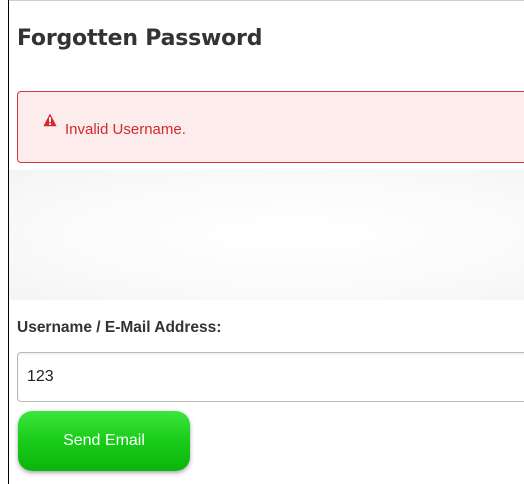 The height and width of the screenshot is (484, 524). Describe the element at coordinates (270, 377) in the screenshot. I see `username-email-input` at that location.